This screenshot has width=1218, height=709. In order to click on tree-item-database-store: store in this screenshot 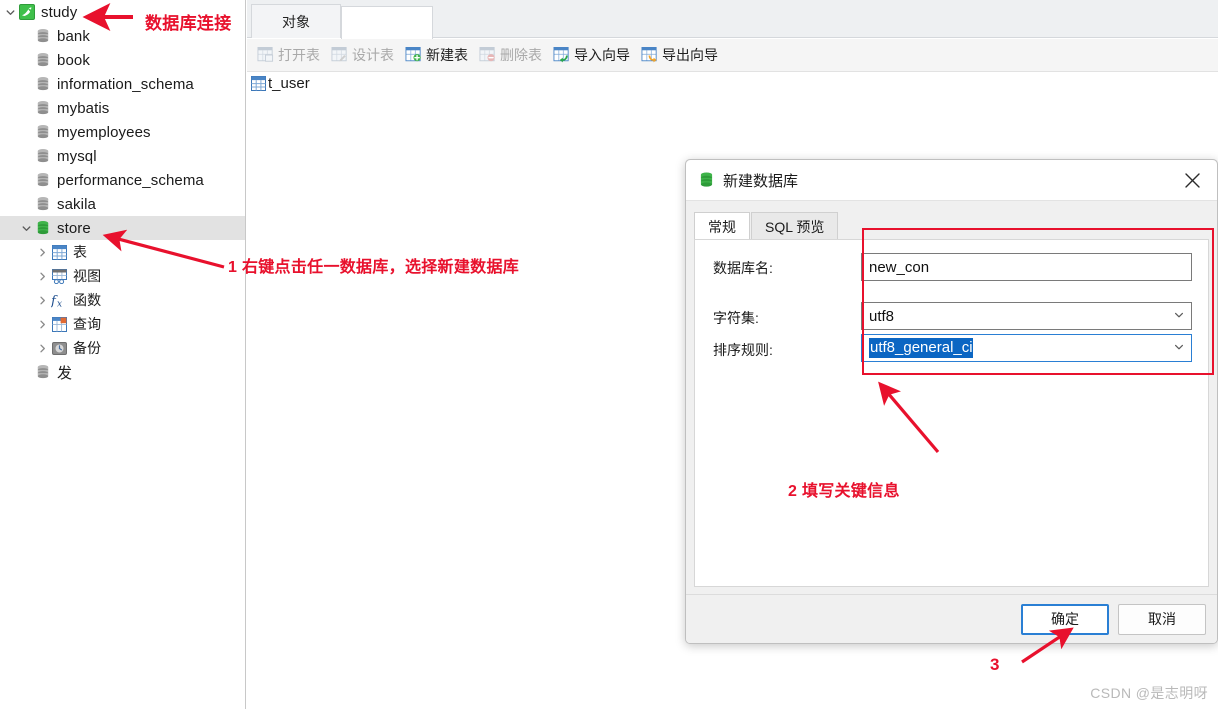, I will do `click(122, 228)`.